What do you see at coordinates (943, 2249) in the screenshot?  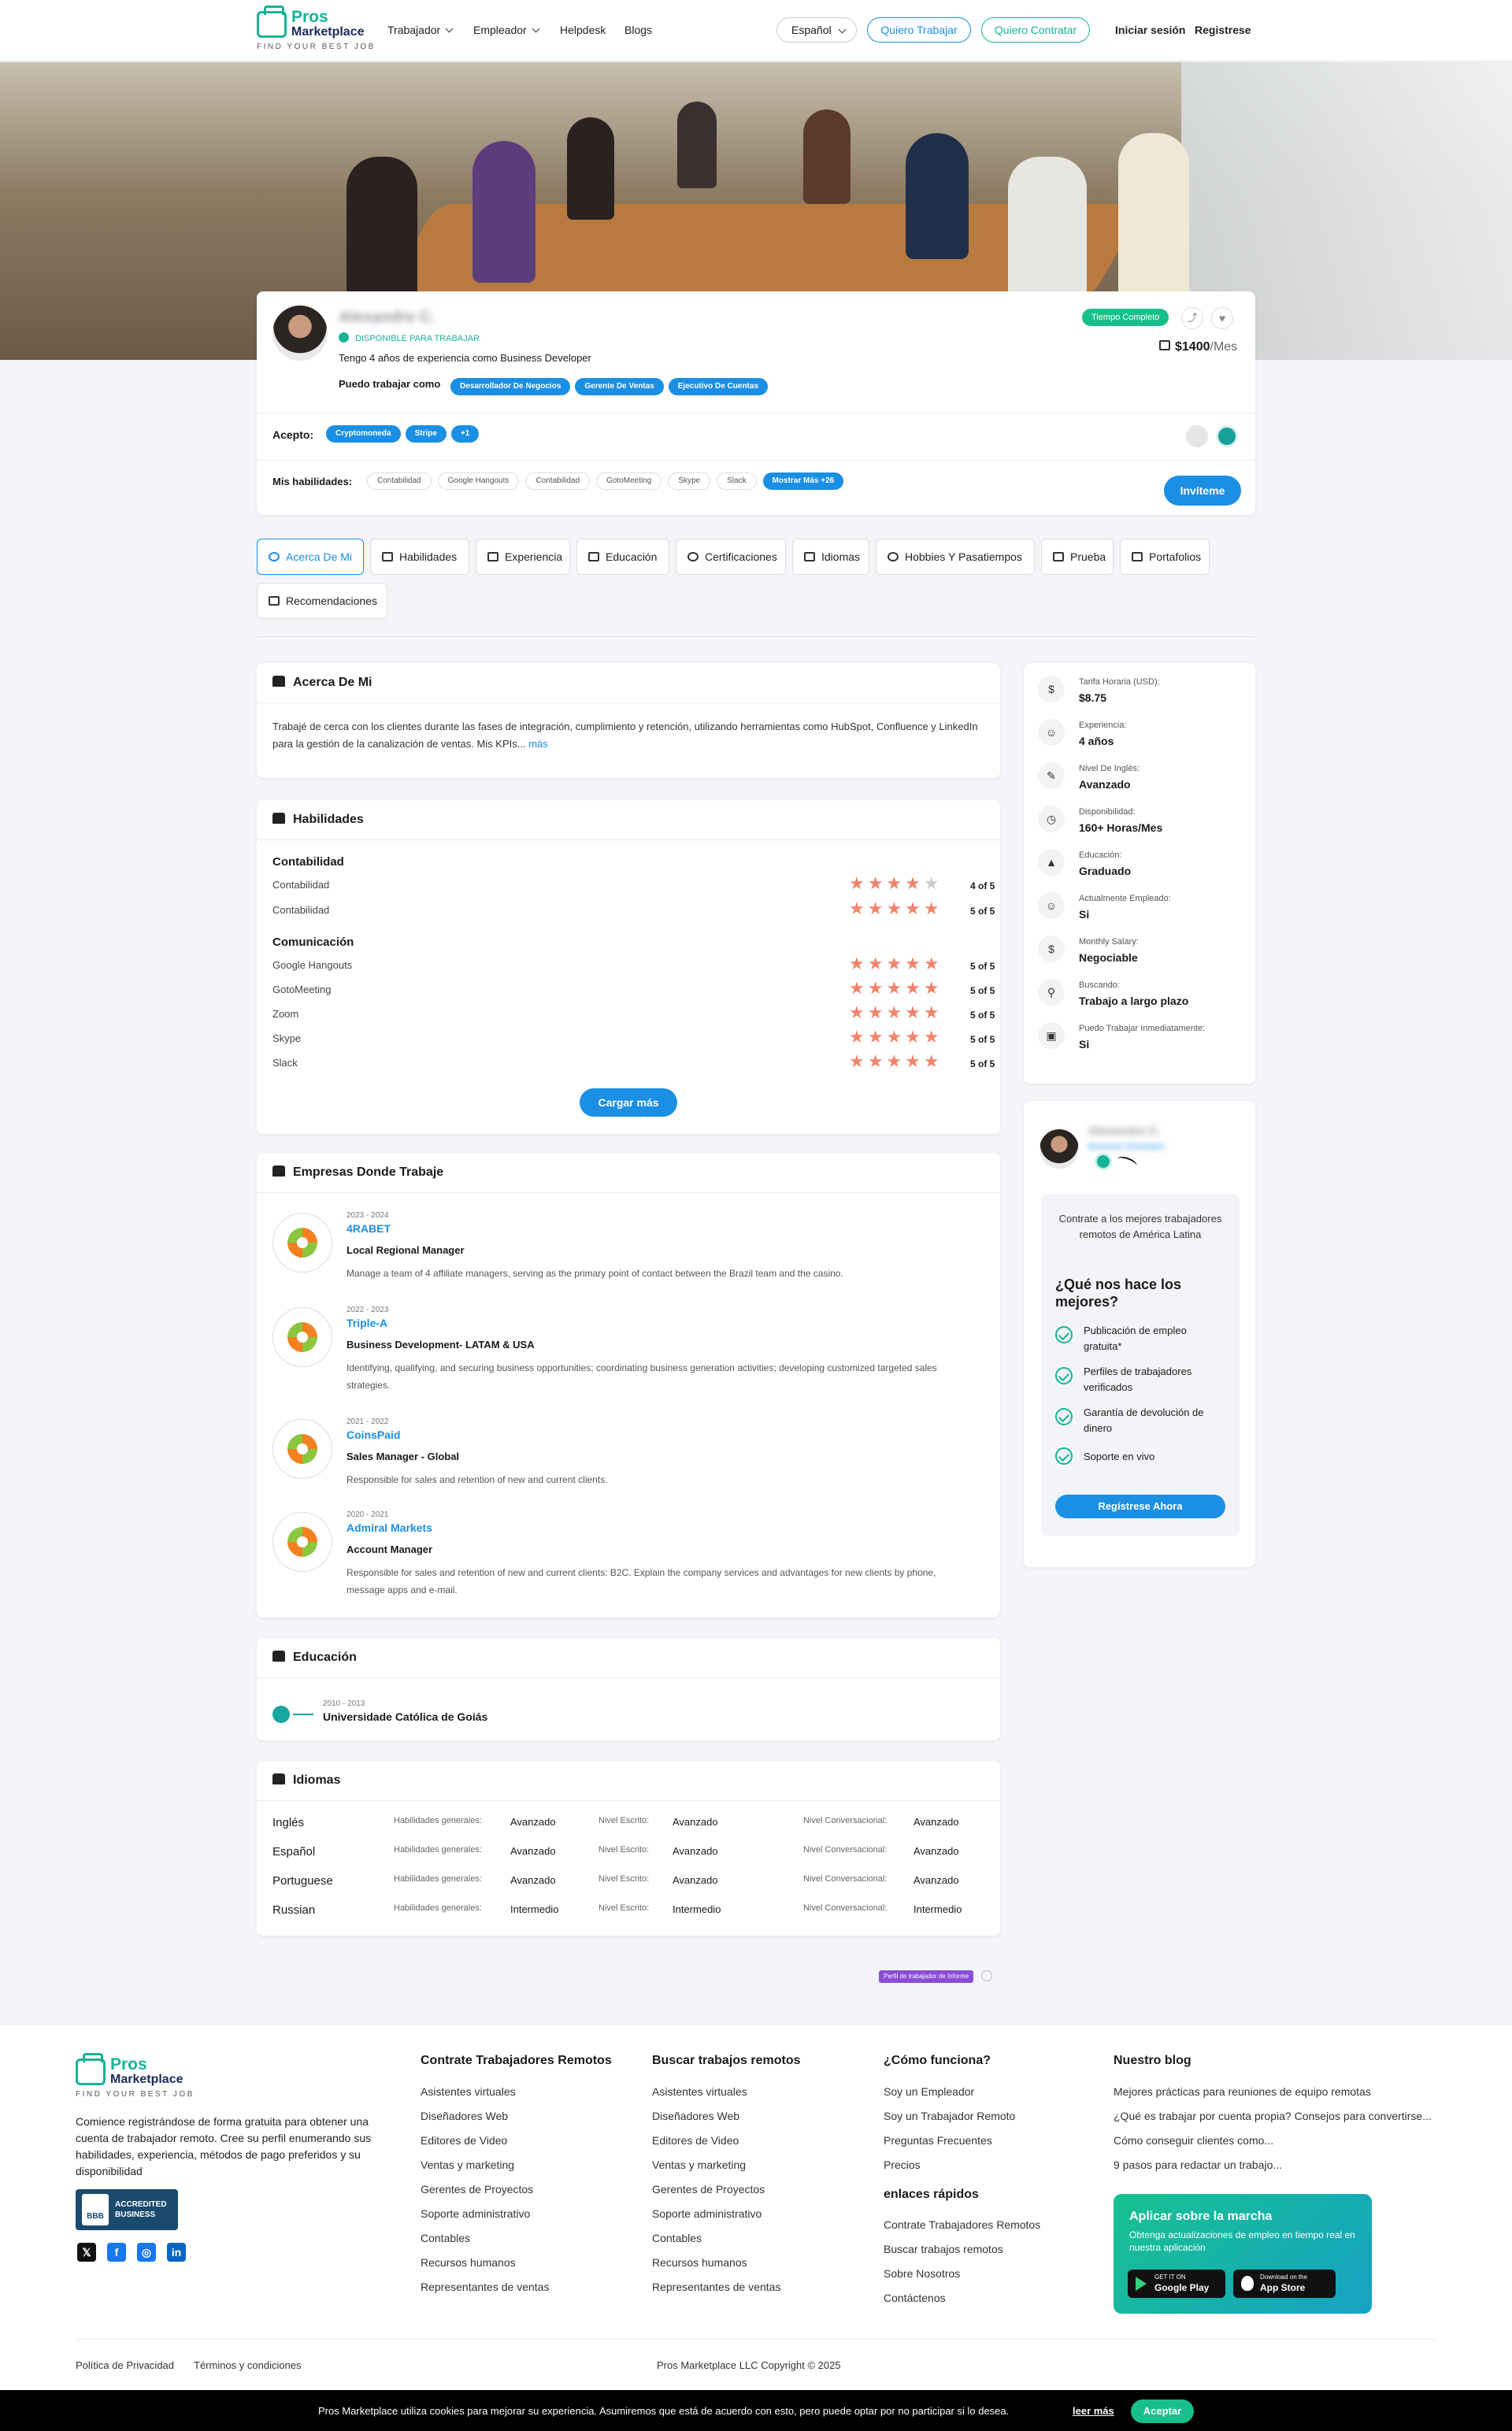 I see `footer-link: Buscar trabajos remotos` at bounding box center [943, 2249].